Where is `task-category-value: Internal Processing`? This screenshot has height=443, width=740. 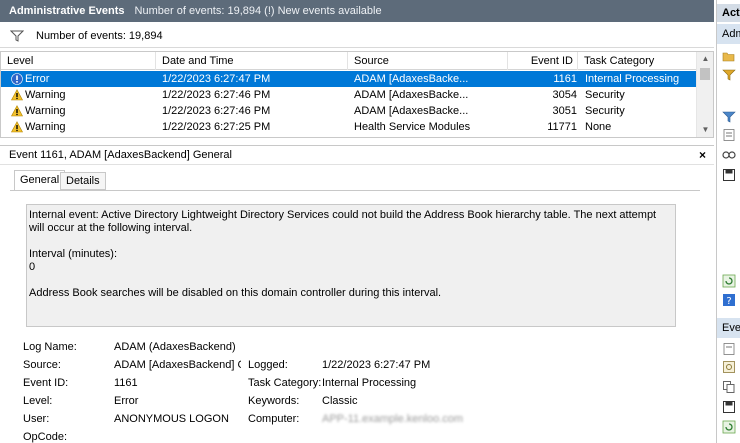 task-category-value: Internal Processing is located at coordinates (369, 383).